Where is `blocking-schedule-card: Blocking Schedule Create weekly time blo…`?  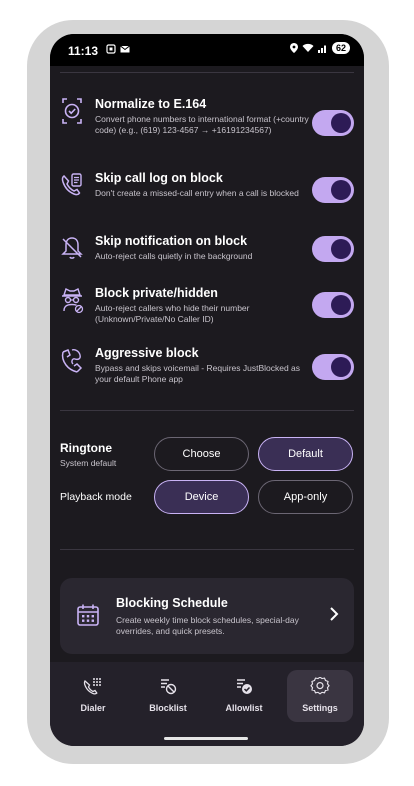 blocking-schedule-card: Blocking Schedule Create weekly time blo… is located at coordinates (207, 616).